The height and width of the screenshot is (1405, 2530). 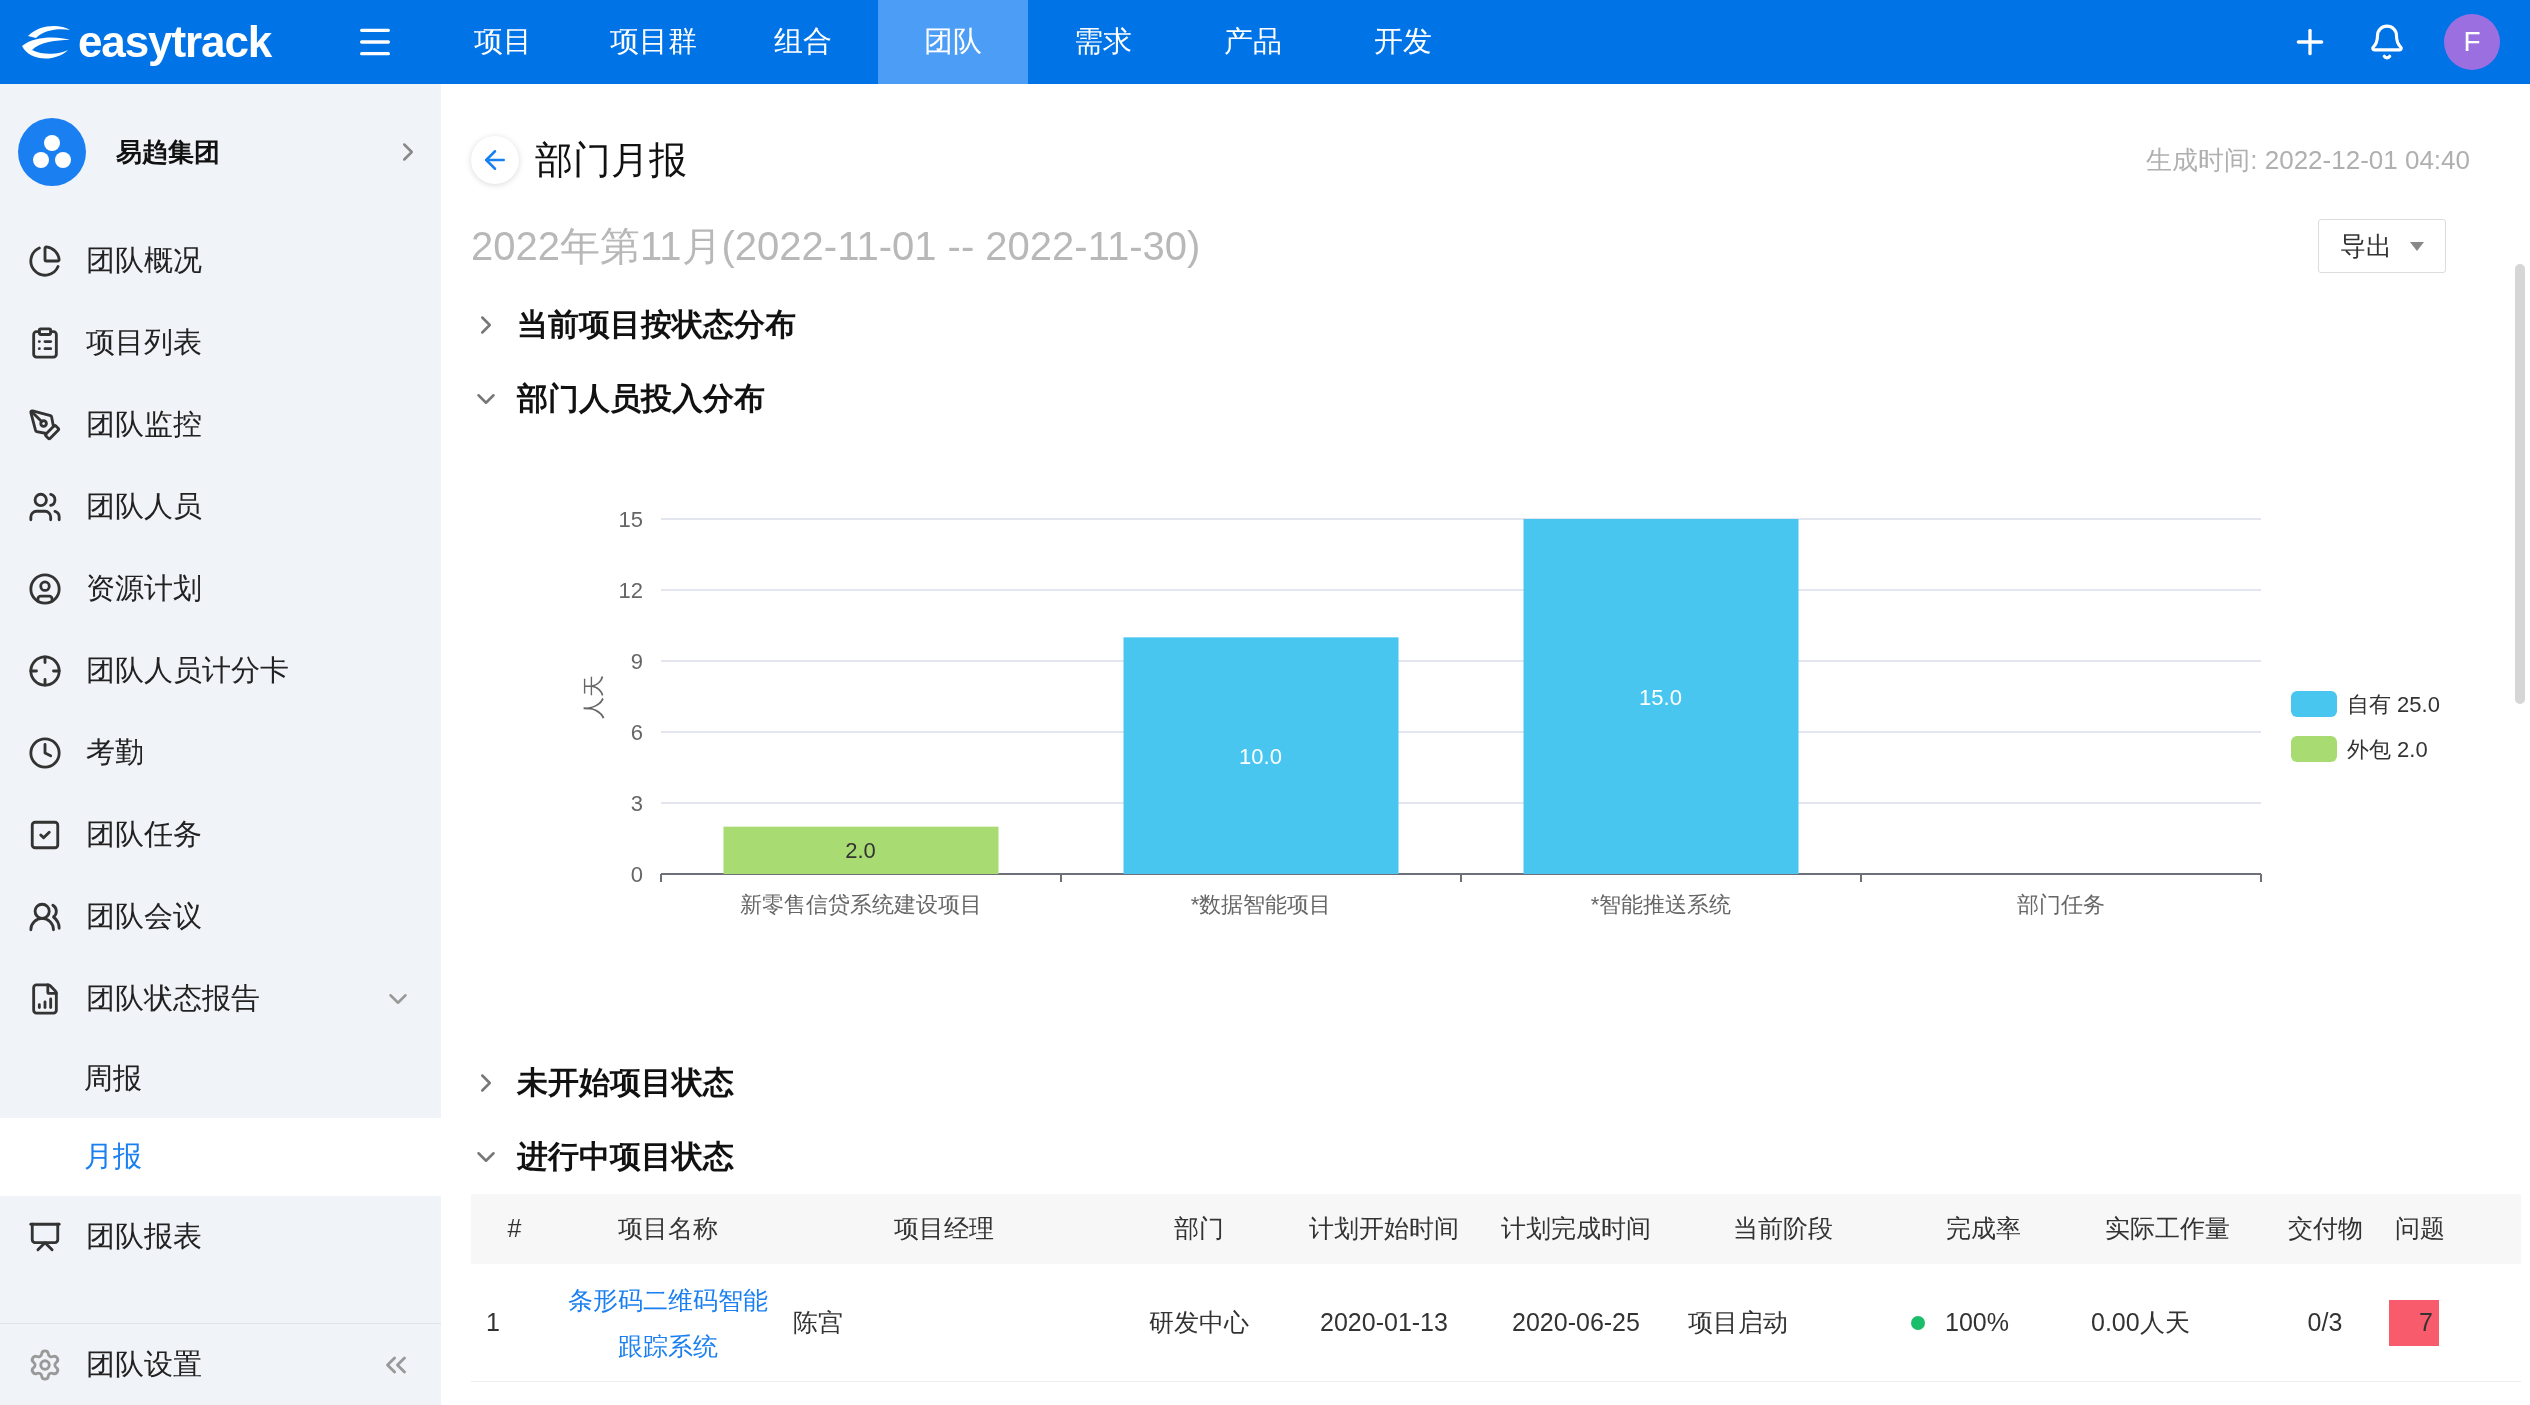 I want to click on clock-icon, so click(x=45, y=753).